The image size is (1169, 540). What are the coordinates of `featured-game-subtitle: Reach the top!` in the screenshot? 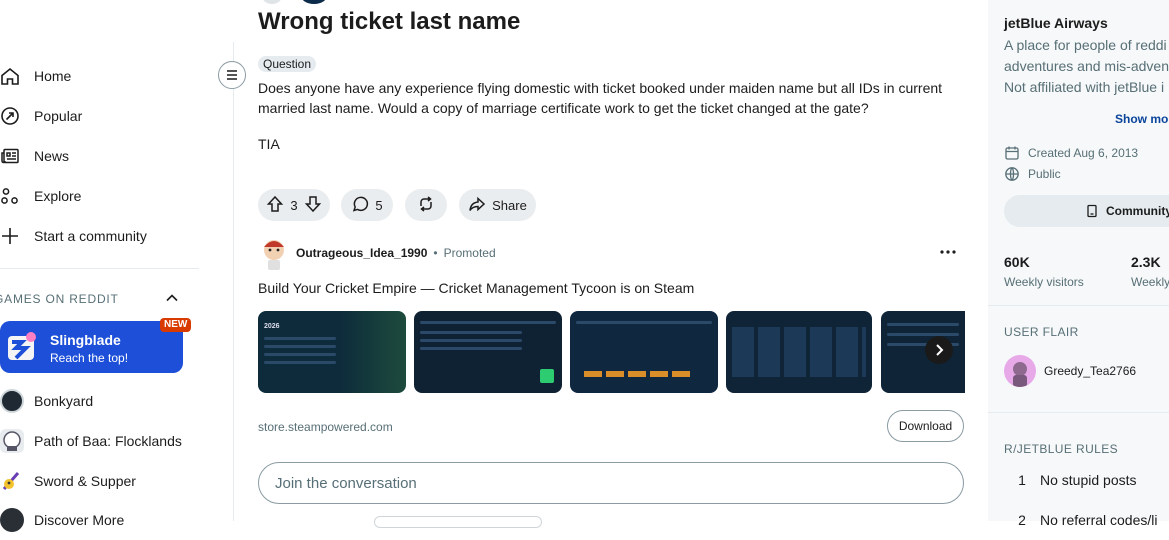 It's located at (89, 358).